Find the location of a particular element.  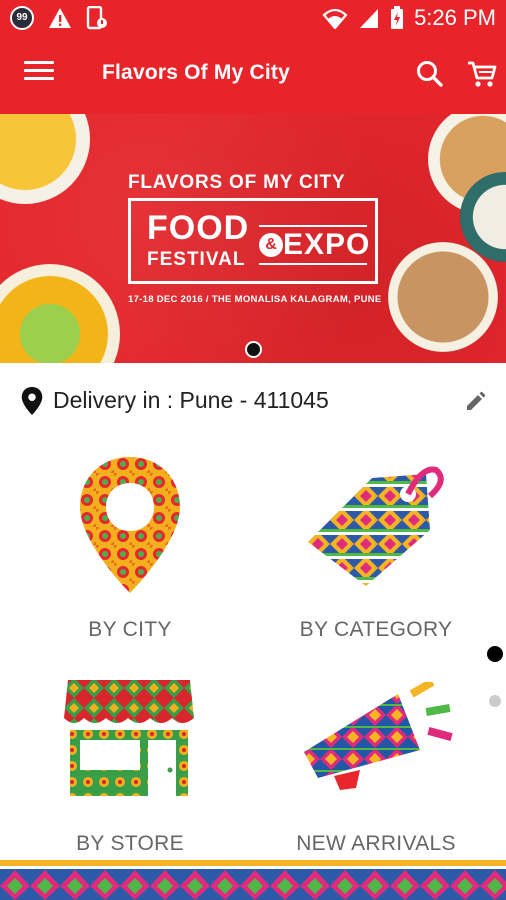

menu-button is located at coordinates (39, 76).